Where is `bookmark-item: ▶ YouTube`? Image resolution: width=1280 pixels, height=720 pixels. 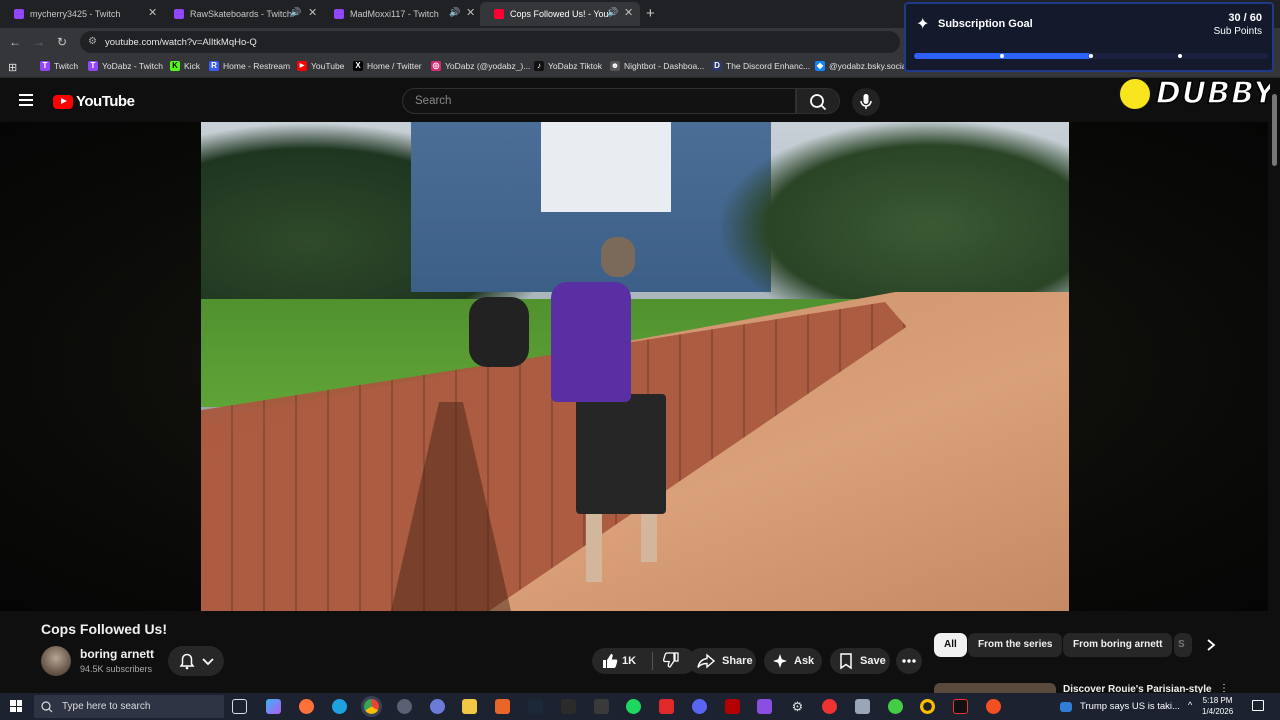 bookmark-item: ▶ YouTube is located at coordinates (320, 66).